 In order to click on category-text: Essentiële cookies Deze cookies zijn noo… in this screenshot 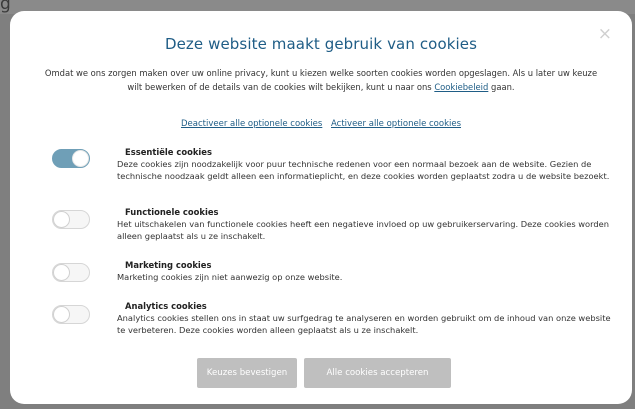, I will do `click(366, 164)`.